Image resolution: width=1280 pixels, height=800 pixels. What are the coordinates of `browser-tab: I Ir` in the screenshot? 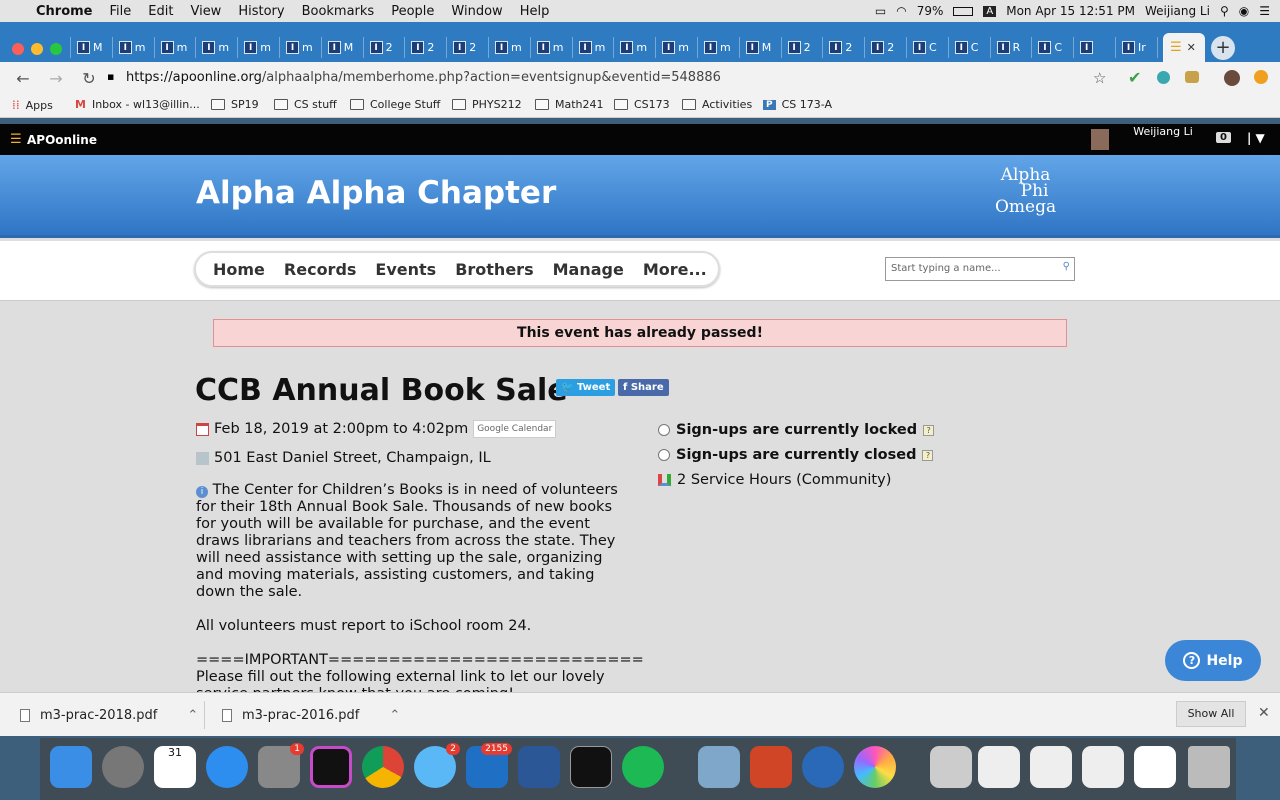 It's located at (1135, 47).